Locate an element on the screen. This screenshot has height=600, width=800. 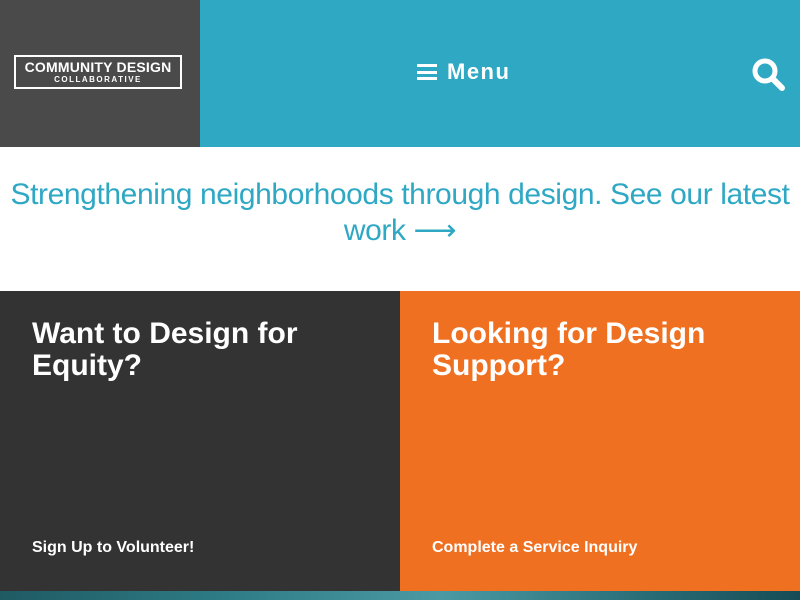
service-inquiry-link: Complete a Service Inquiry is located at coordinates (534, 548).